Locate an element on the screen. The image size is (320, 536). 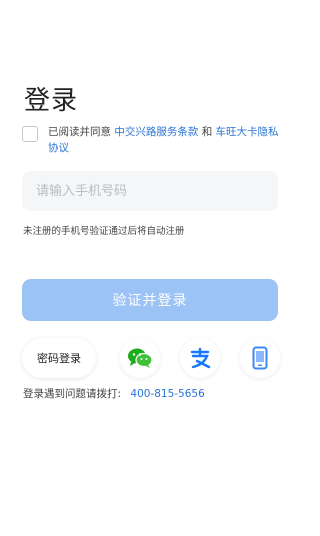
alipay-login-button is located at coordinates (200, 358).